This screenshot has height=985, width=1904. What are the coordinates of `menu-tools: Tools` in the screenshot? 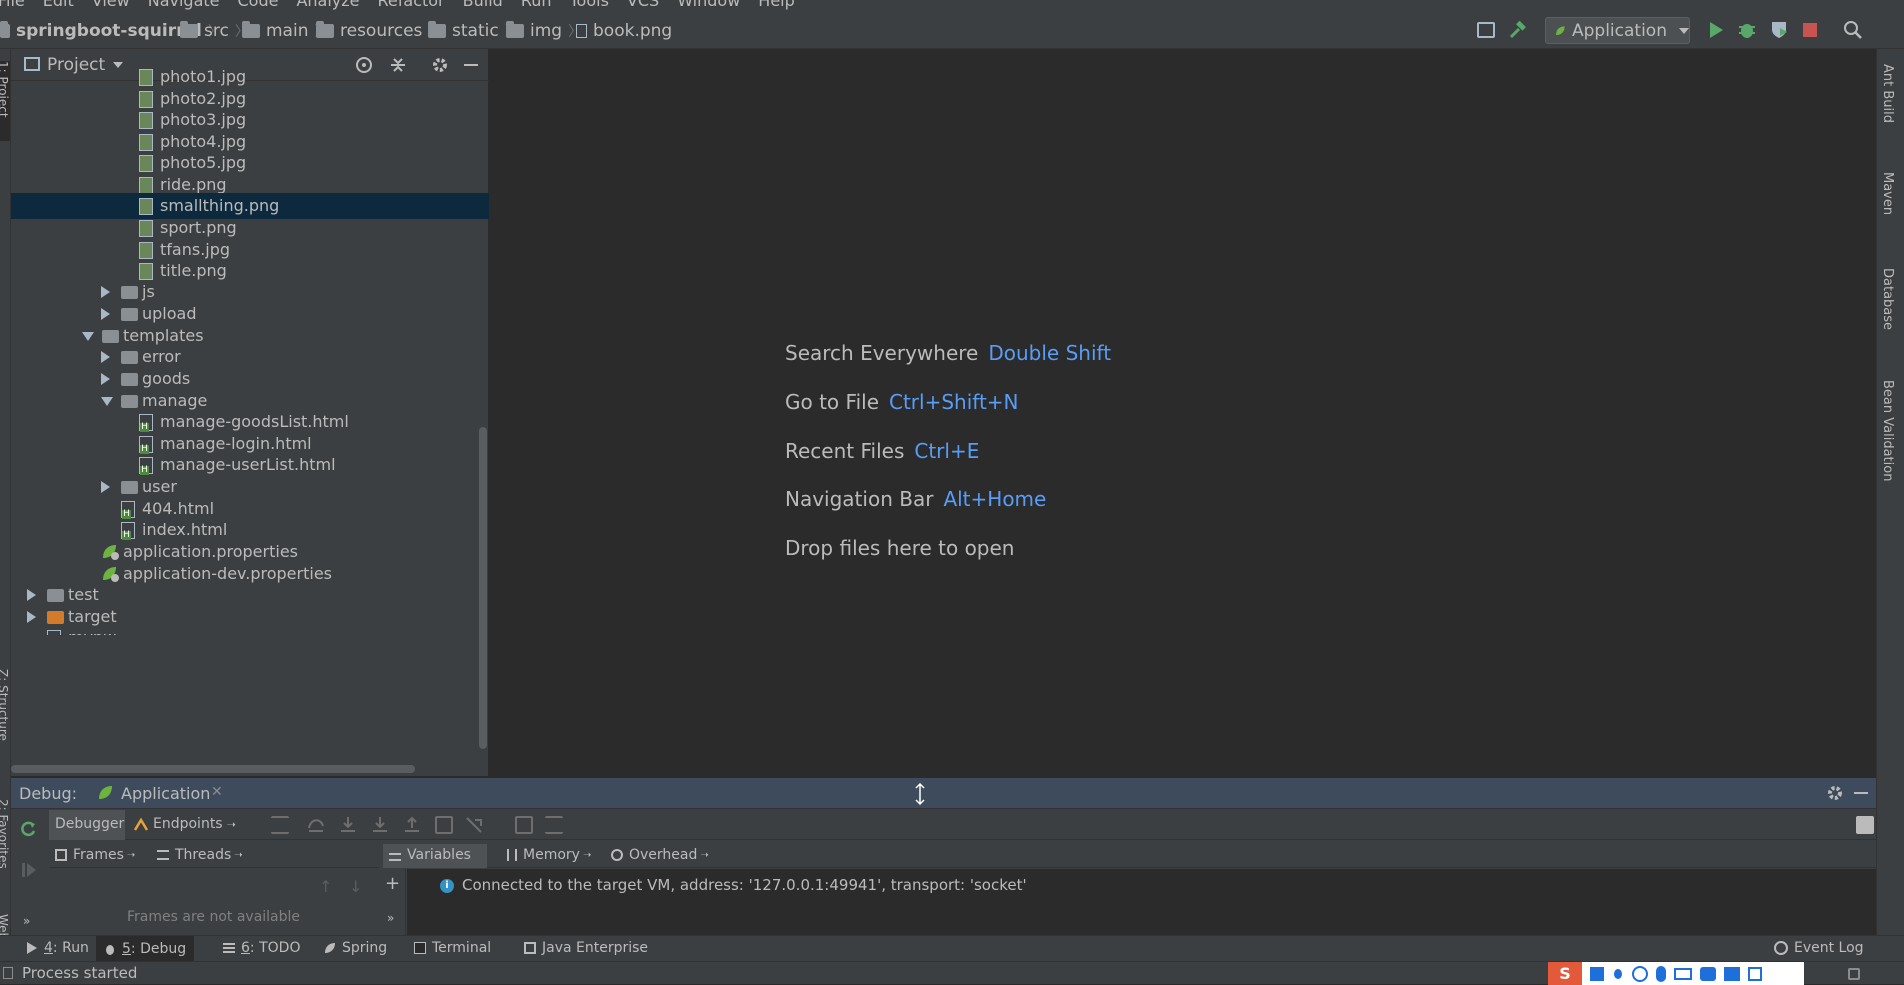 It's located at (589, 5).